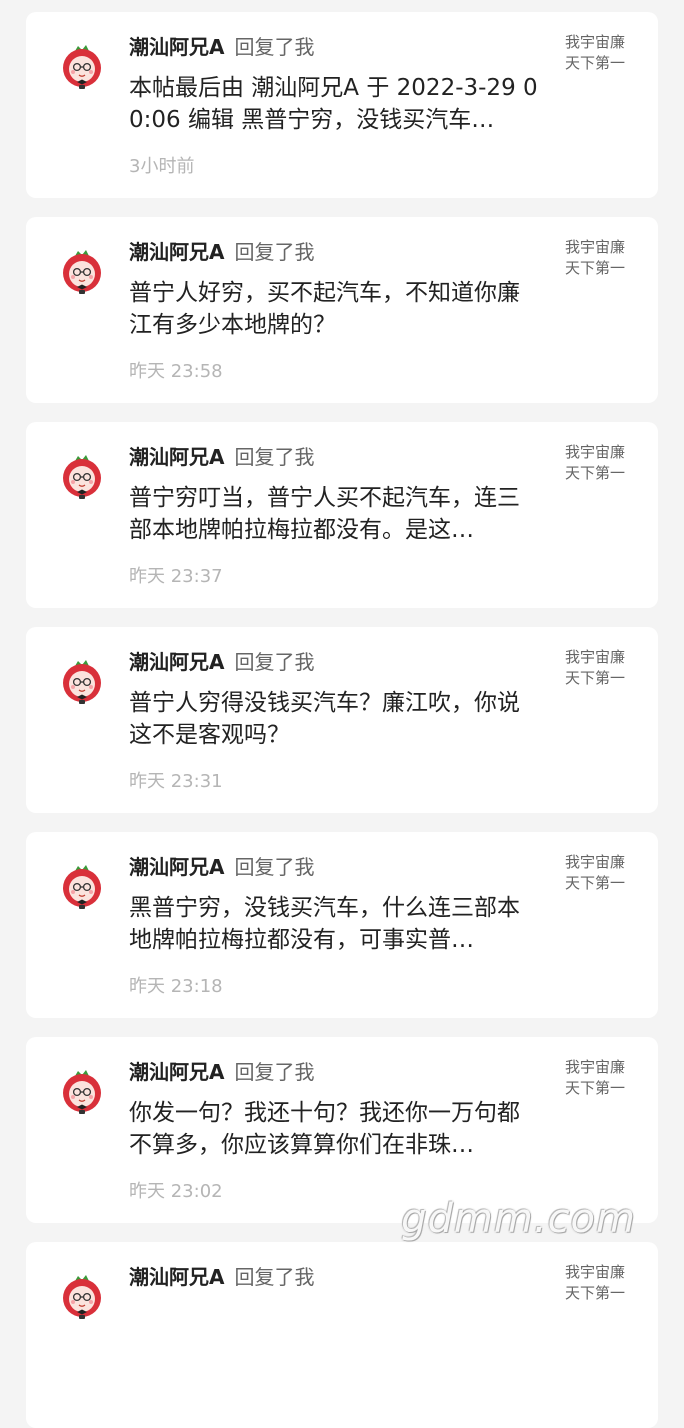  I want to click on watermark: gdmm.com, so click(518, 1219).